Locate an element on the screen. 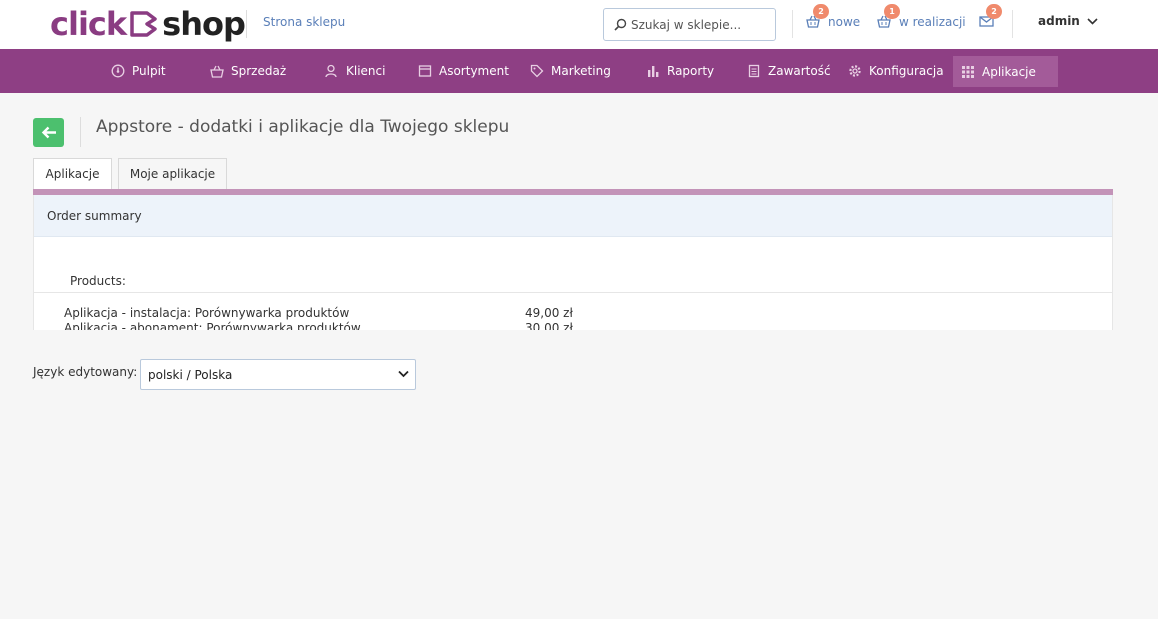 This screenshot has width=1158, height=619. nav-item-raporty: Raporty is located at coordinates (680, 71).